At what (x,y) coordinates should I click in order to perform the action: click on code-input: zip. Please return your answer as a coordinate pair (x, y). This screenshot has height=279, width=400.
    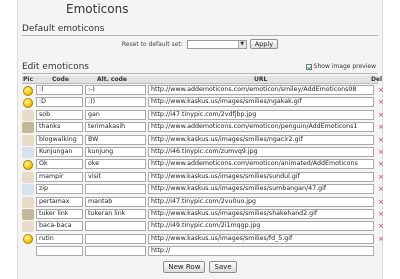
    Looking at the image, I should click on (59, 189).